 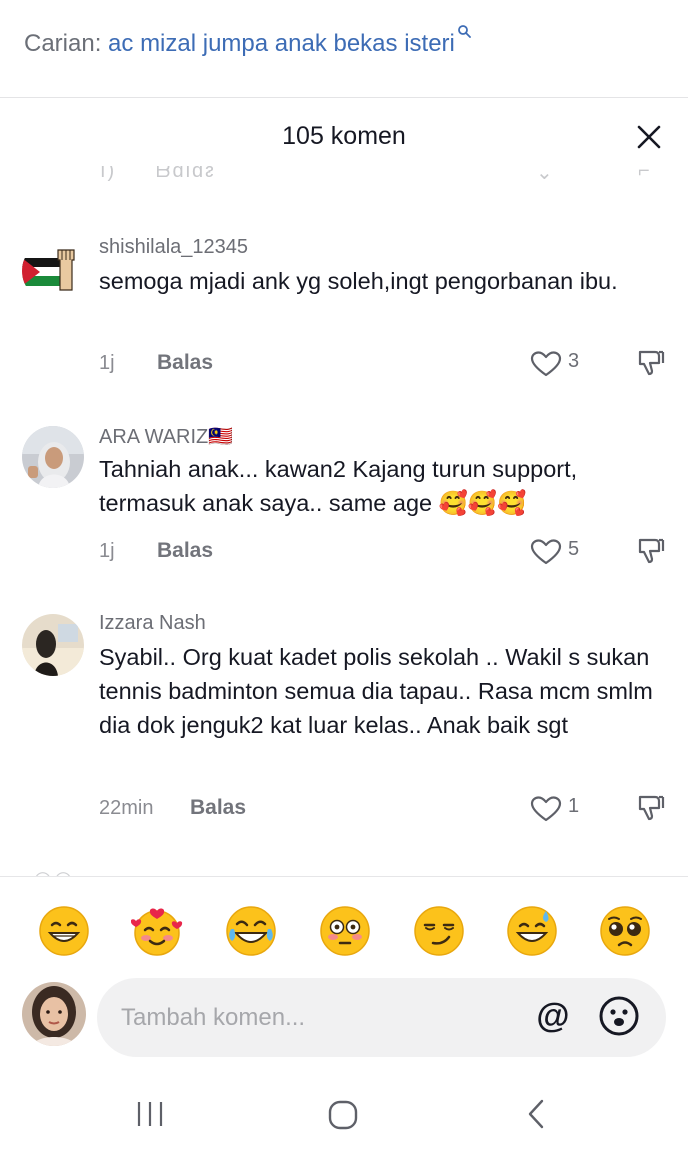 What do you see at coordinates (63, 43) in the screenshot?
I see `search-prefix: Carian:` at bounding box center [63, 43].